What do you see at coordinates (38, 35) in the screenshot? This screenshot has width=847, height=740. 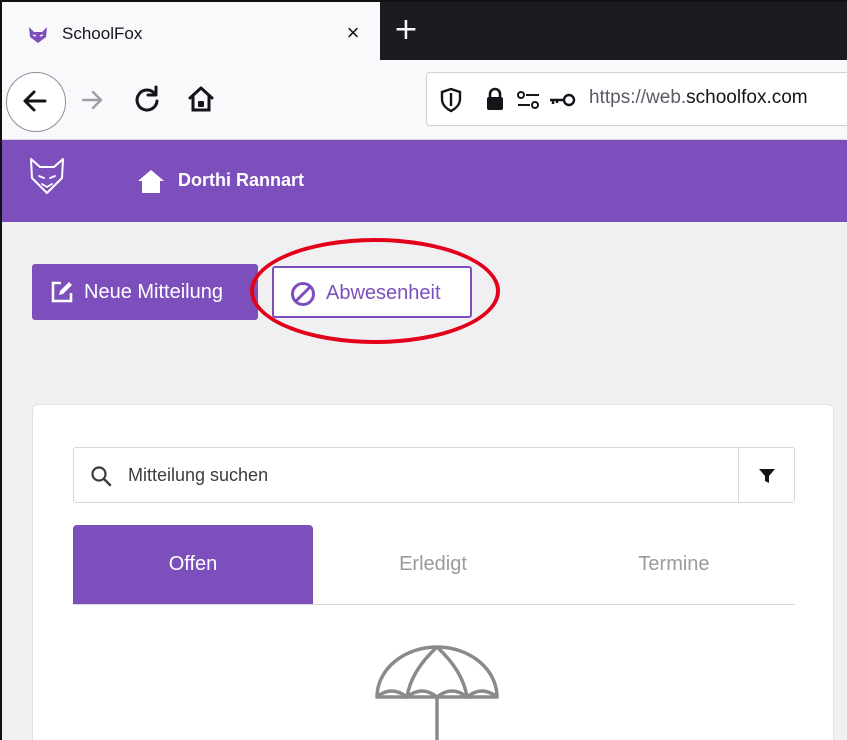 I see `fox-favicon-icon` at bounding box center [38, 35].